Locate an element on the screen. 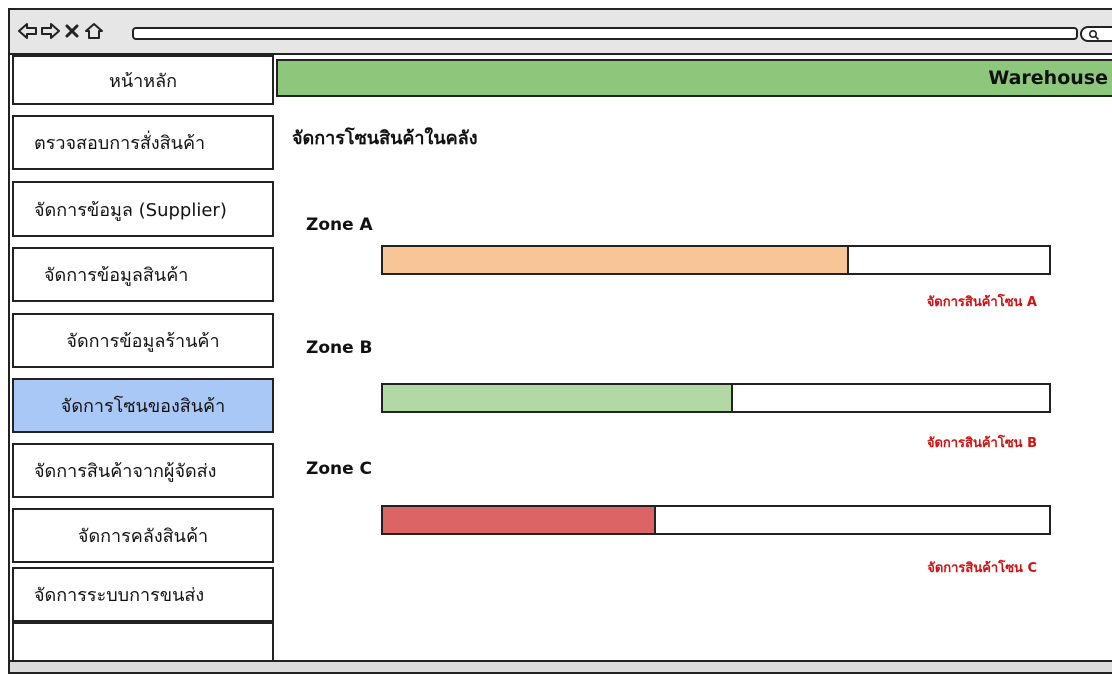 This screenshot has height=674, width=1112. zone-c-manage-link: จัดการสินค้าโซน C is located at coordinates (937, 567).